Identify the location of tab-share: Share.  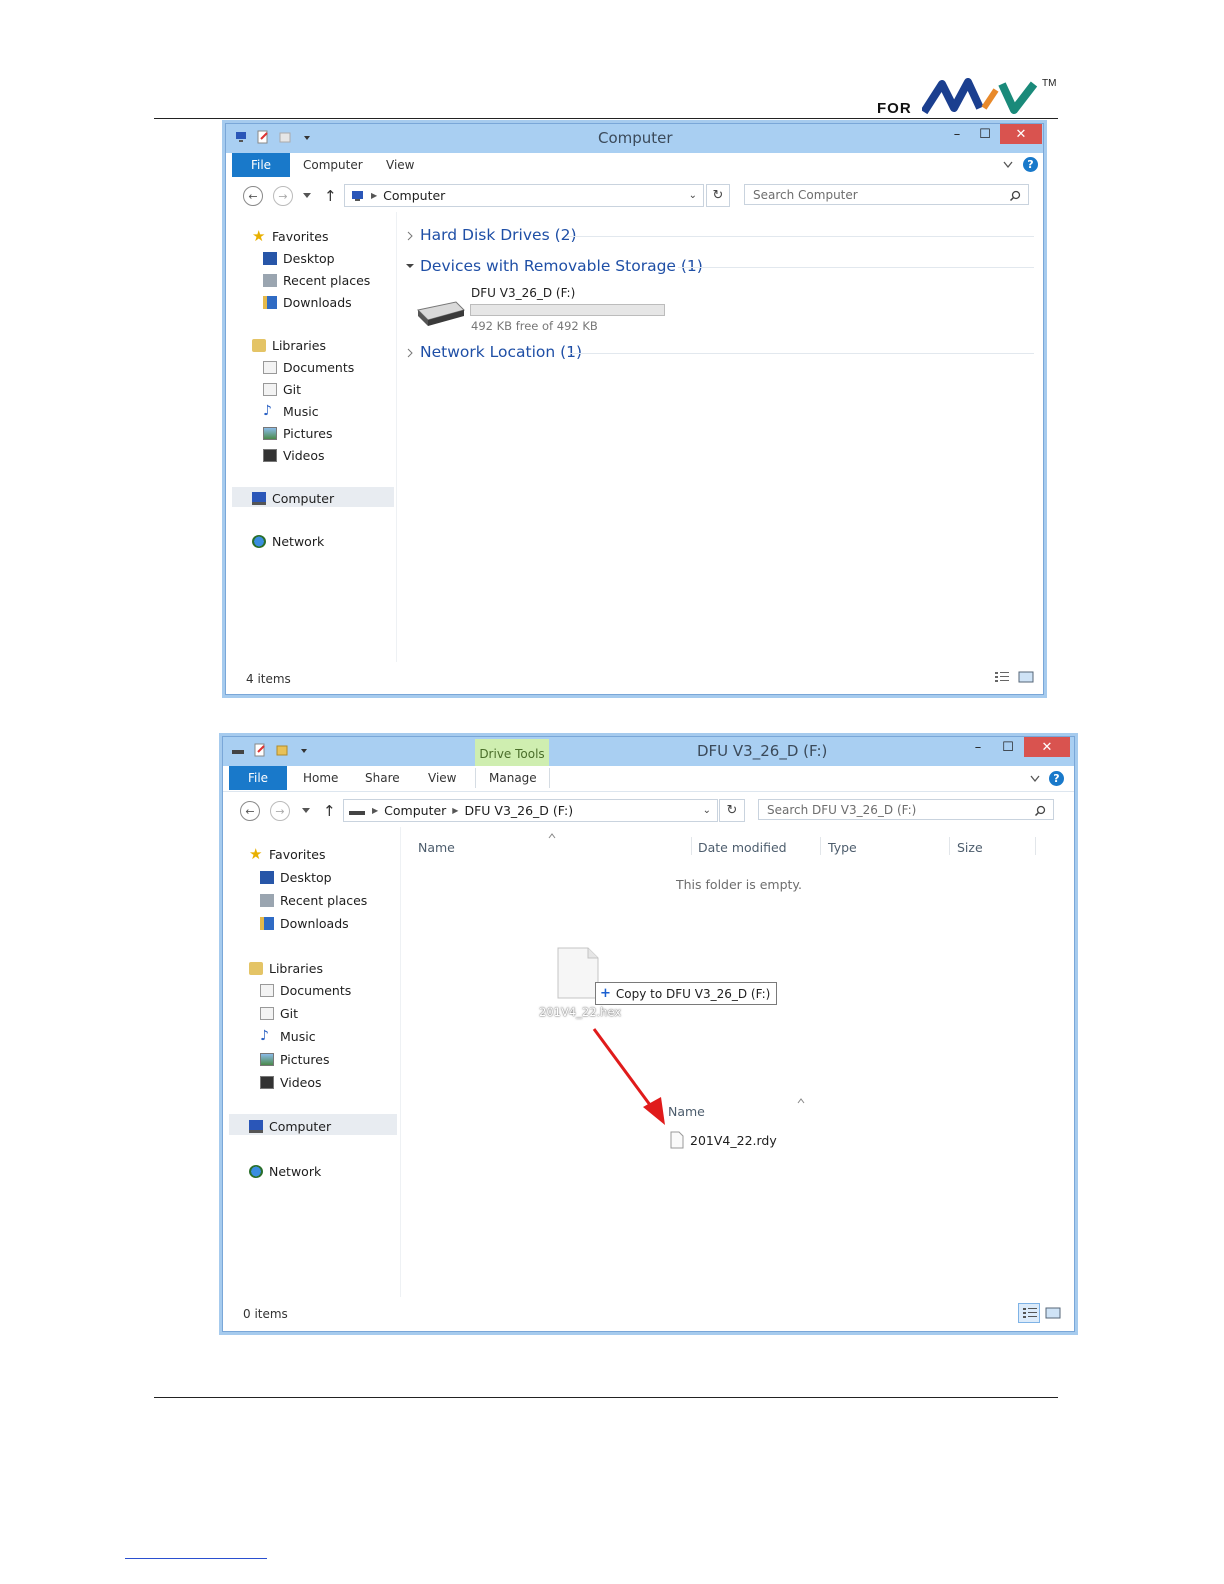
(382, 778).